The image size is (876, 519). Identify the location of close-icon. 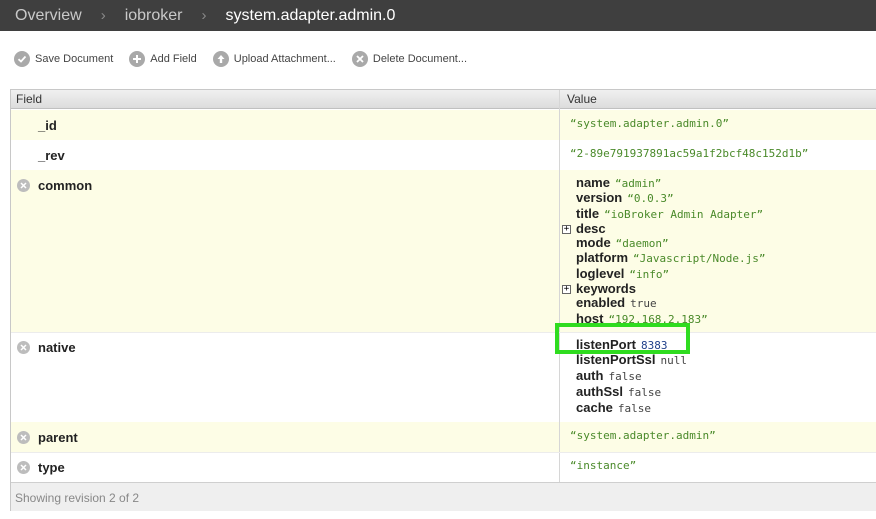
(359, 59).